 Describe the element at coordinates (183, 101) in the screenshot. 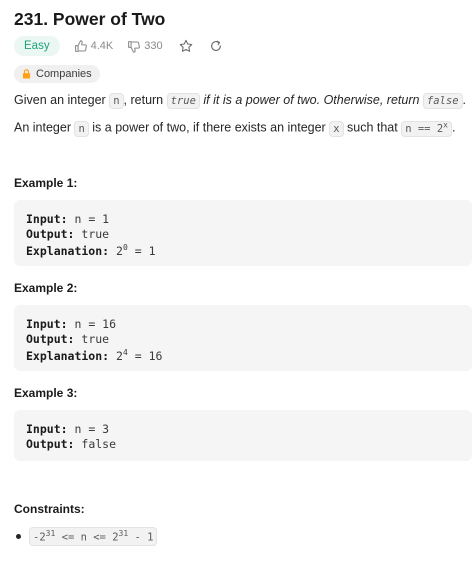

I see `inline-code-true: true` at that location.